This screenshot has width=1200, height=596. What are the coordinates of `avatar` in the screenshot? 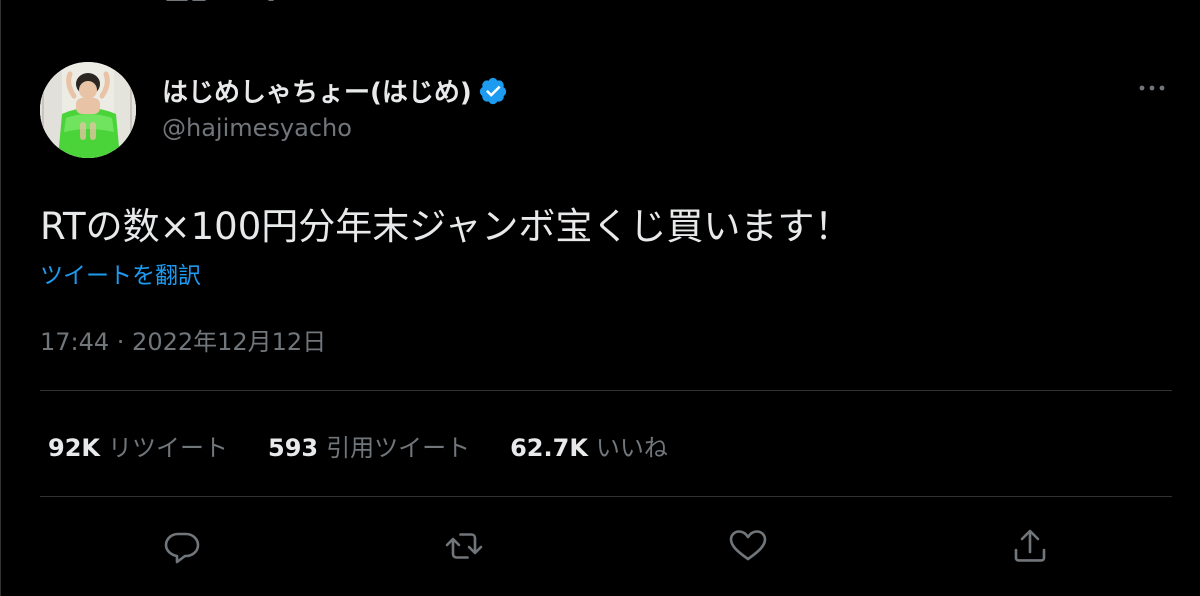 It's located at (88, 110).